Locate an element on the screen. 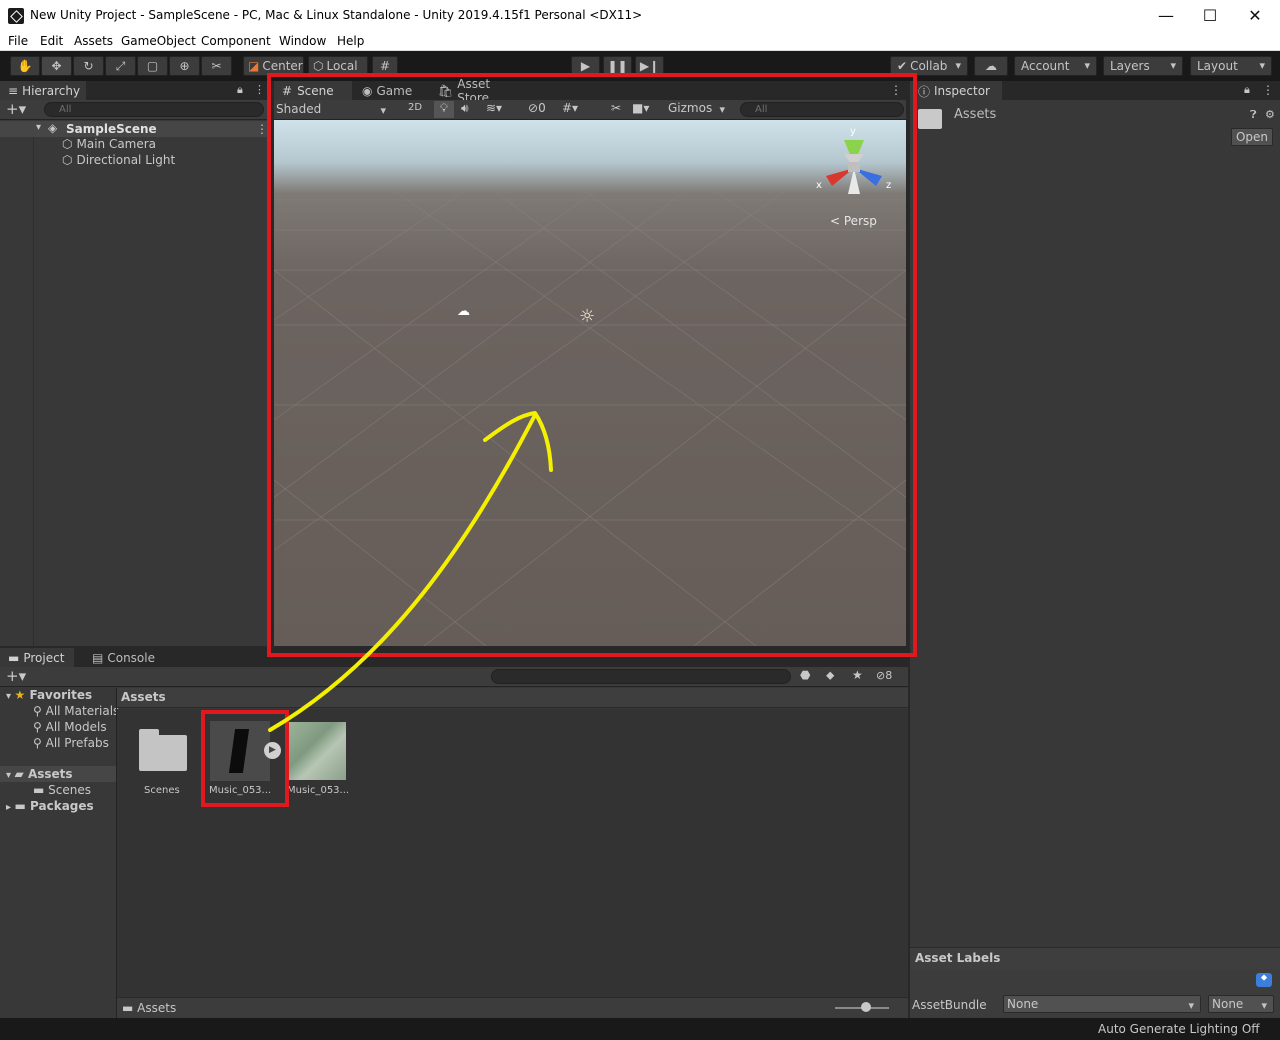 This screenshot has height=1040, width=1280. favorite-star-icon: ★ is located at coordinates (857, 675).